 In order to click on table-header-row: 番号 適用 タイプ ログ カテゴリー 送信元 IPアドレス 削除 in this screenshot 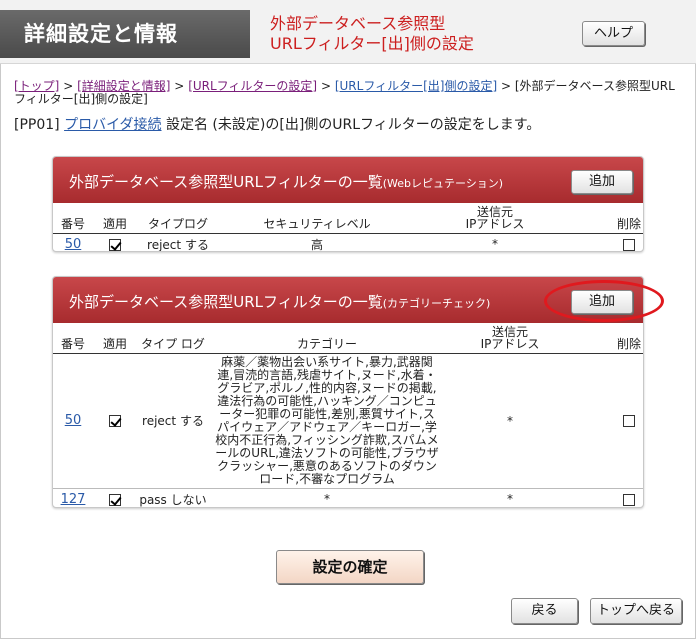, I will do `click(348, 338)`.